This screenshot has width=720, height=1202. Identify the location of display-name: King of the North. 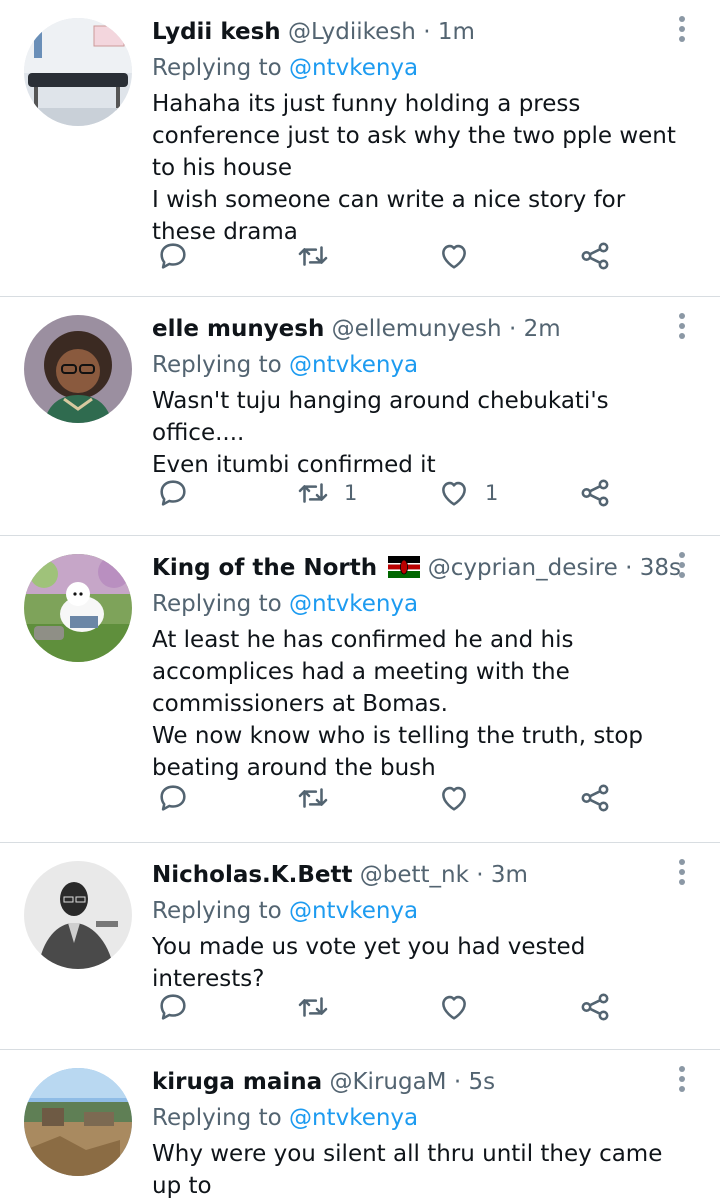
(264, 568).